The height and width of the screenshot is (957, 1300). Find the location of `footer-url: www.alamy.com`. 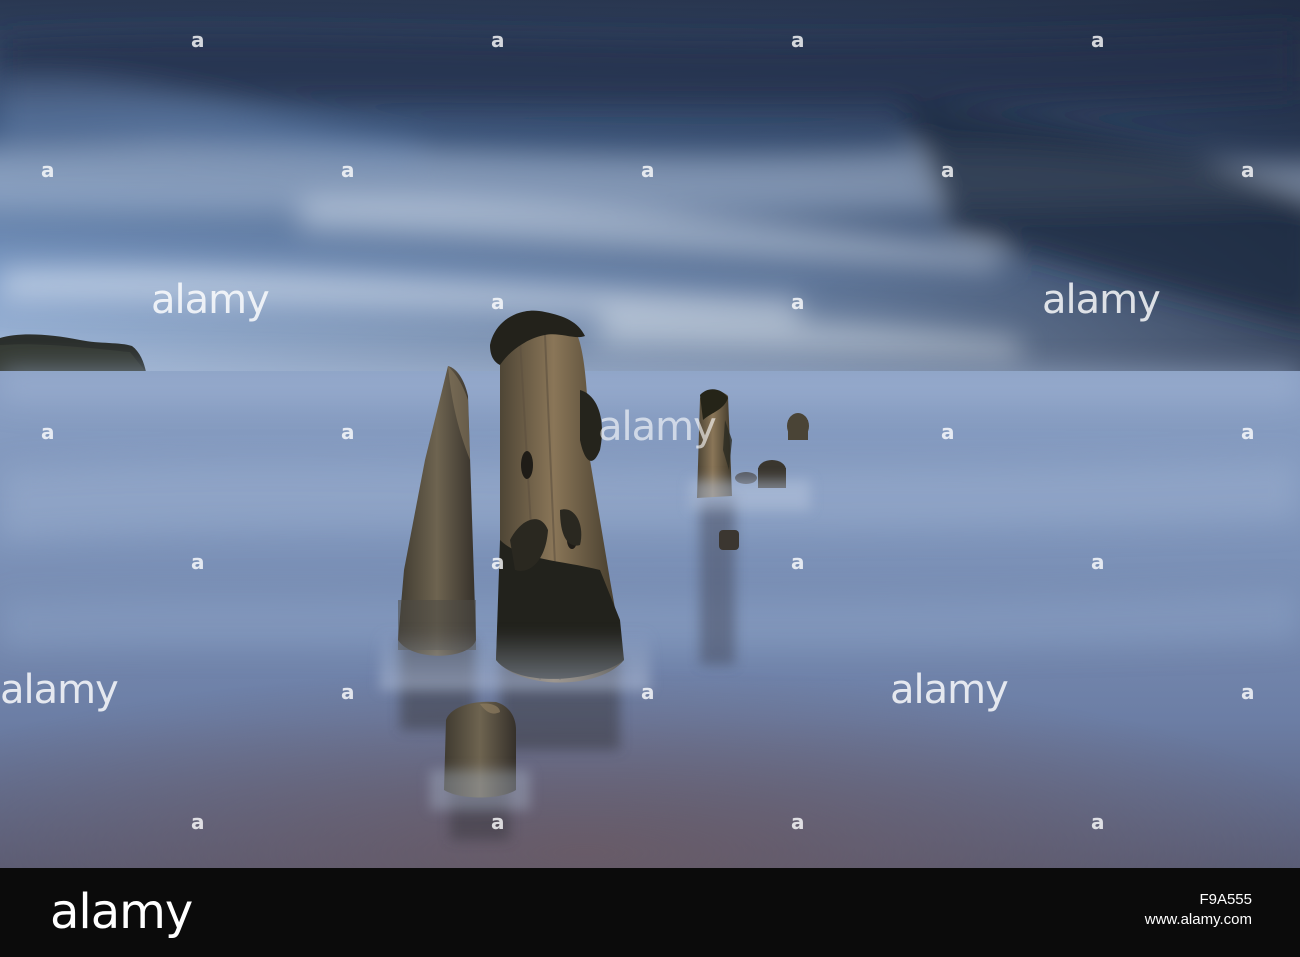

footer-url: www.alamy.com is located at coordinates (1198, 919).